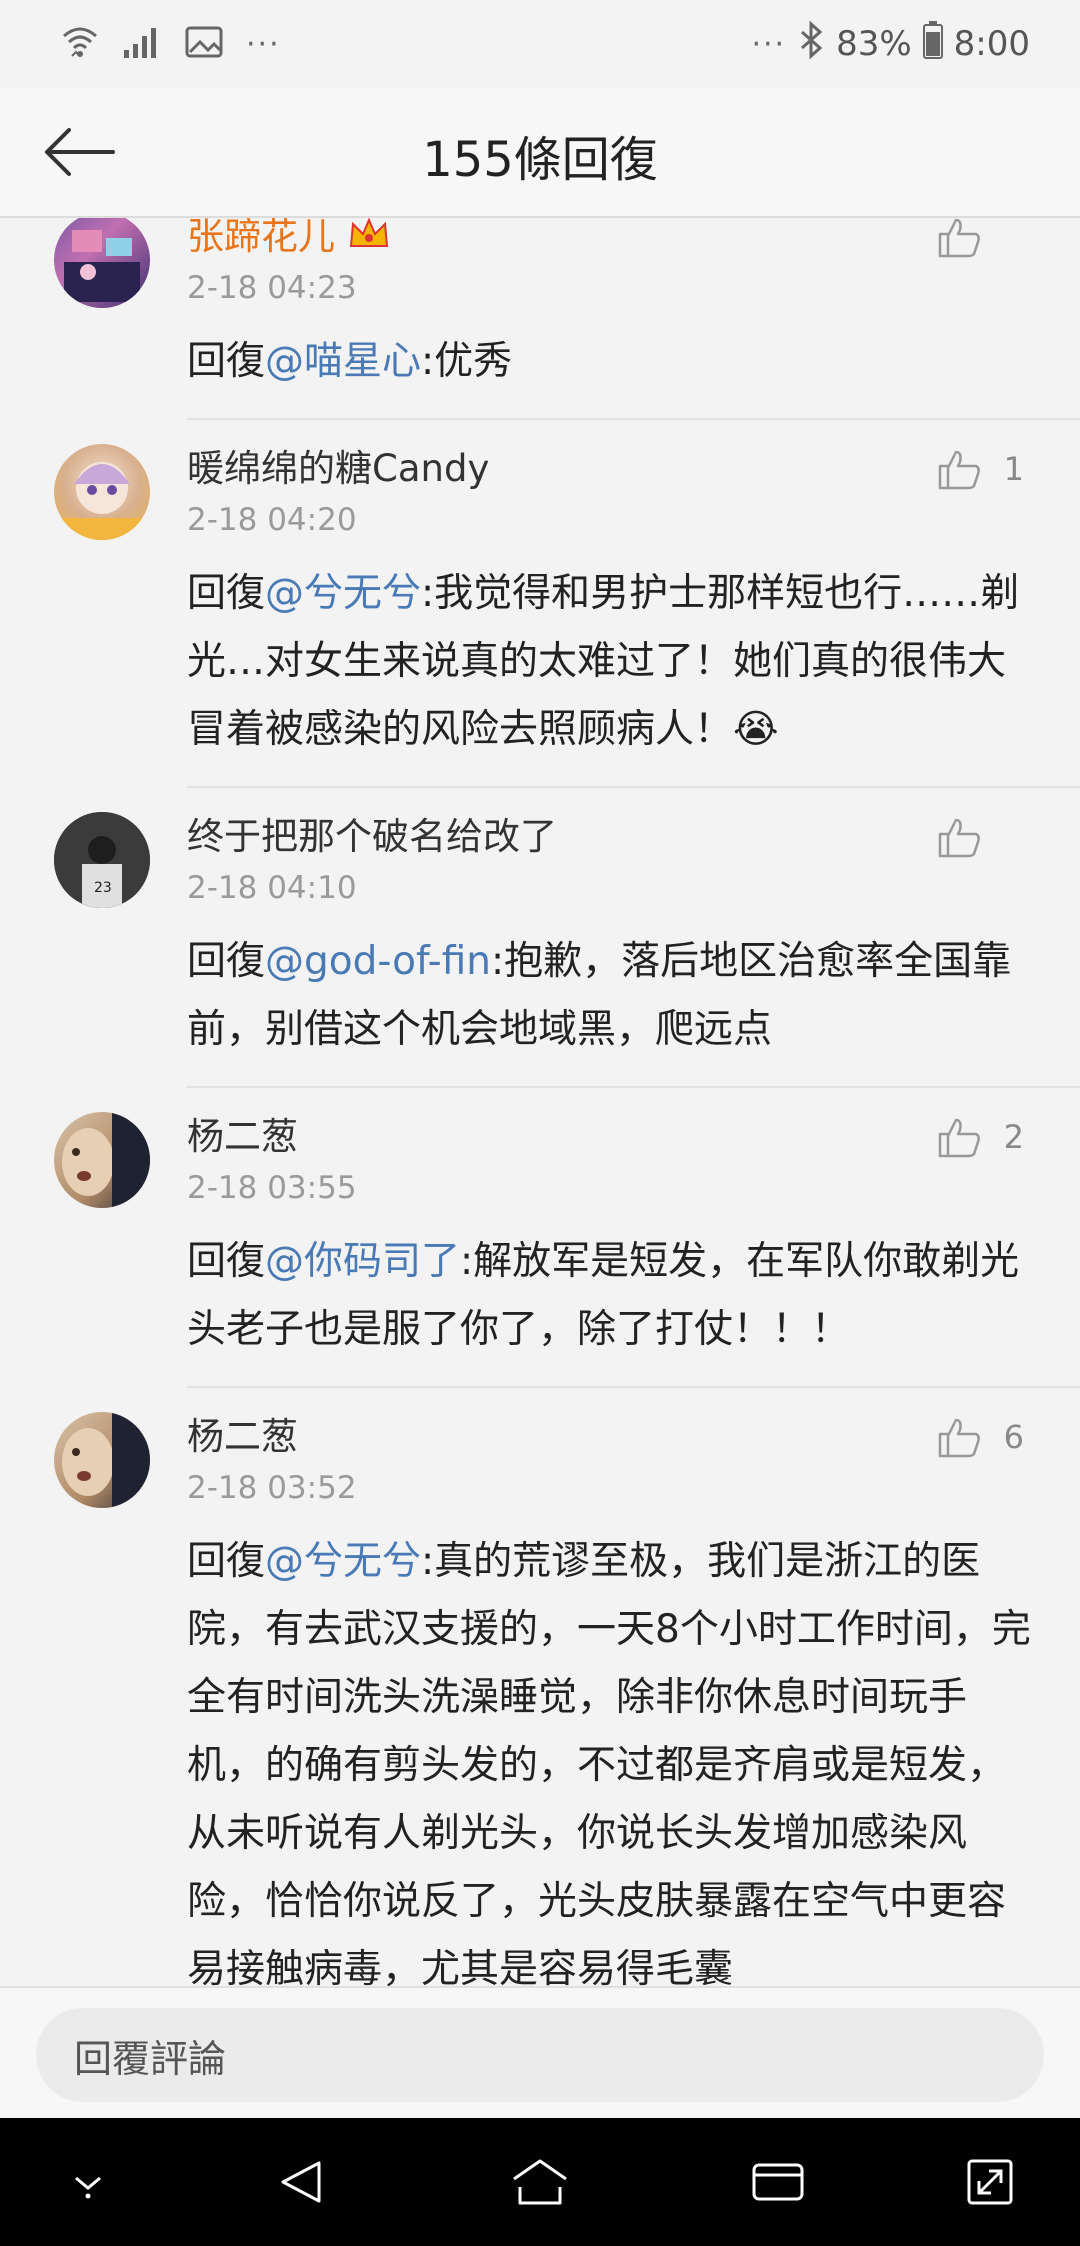 This screenshot has width=1080, height=2246. I want to click on comment-time: 2-18 04:10, so click(272, 888).